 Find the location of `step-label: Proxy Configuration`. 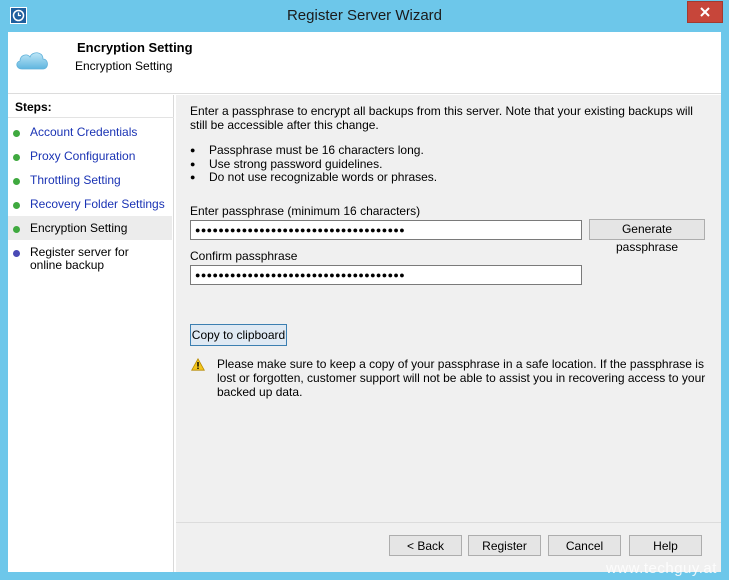

step-label: Proxy Configuration is located at coordinates (83, 156).